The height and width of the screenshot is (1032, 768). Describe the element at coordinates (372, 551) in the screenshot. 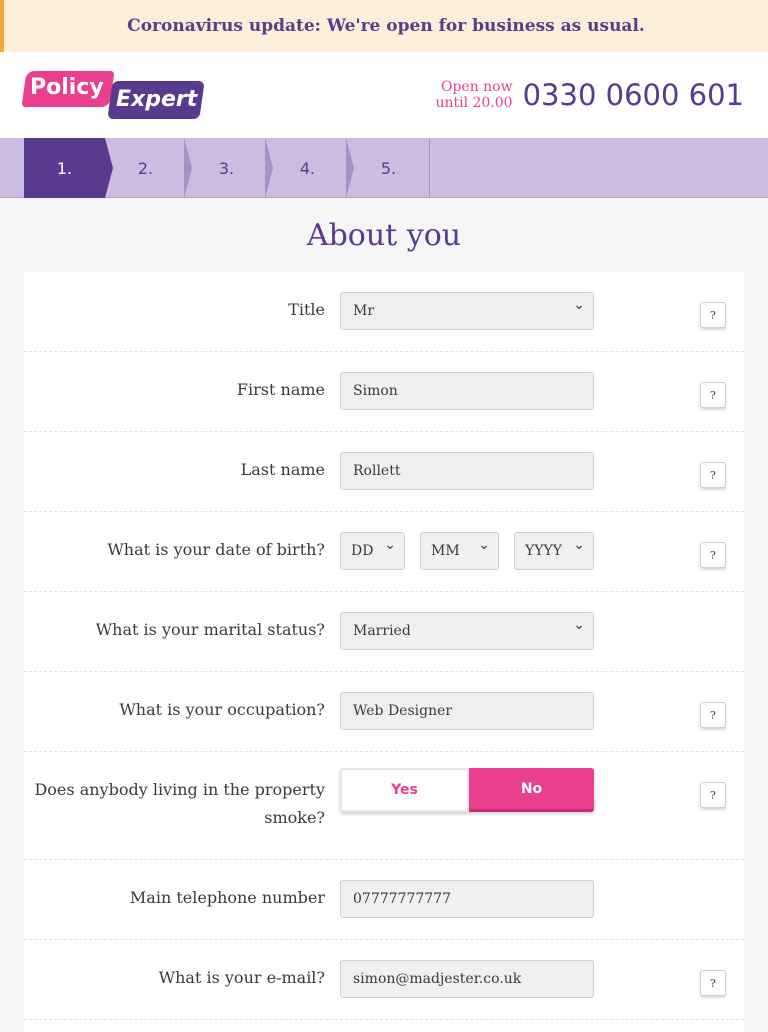

I see `dob-day-select: DD` at that location.